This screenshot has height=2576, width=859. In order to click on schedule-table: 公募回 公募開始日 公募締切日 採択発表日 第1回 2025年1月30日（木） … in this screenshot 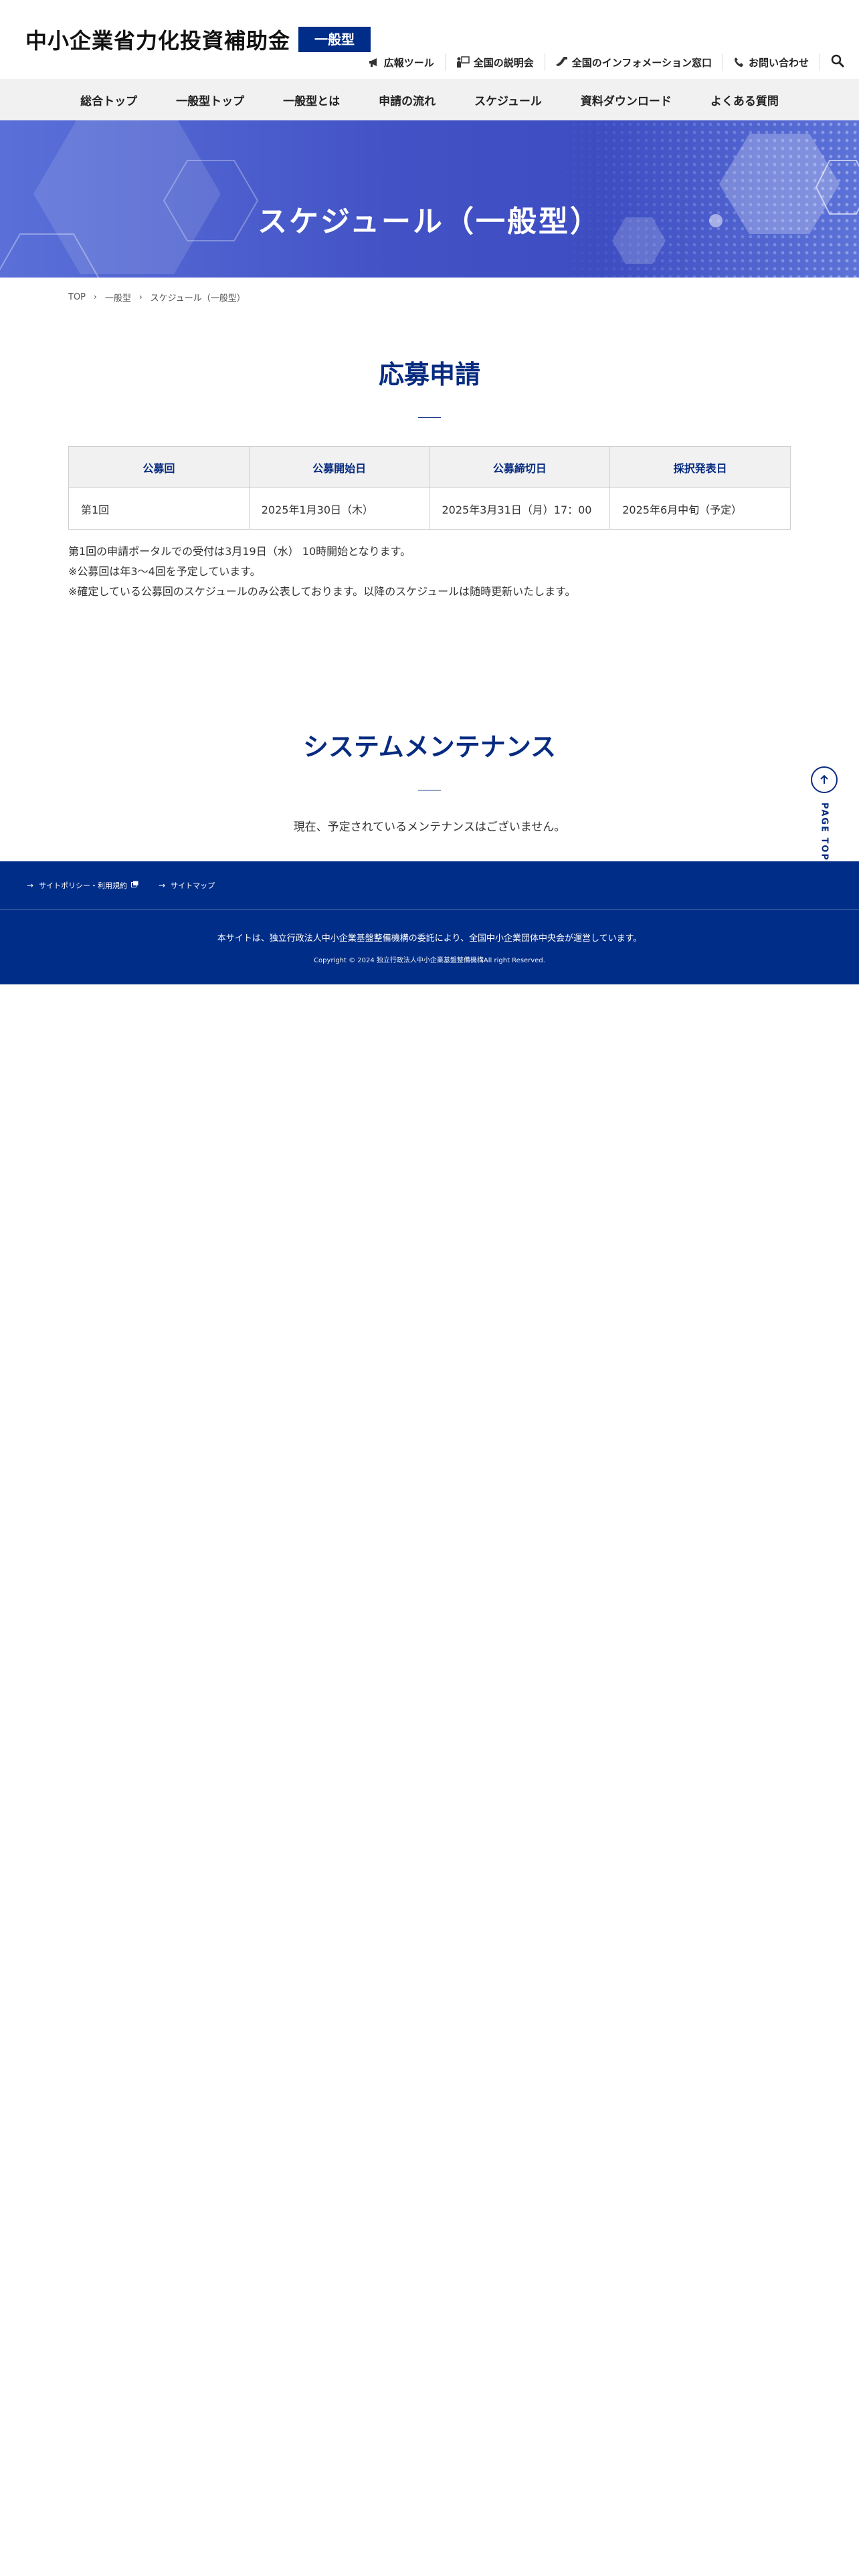, I will do `click(429, 488)`.